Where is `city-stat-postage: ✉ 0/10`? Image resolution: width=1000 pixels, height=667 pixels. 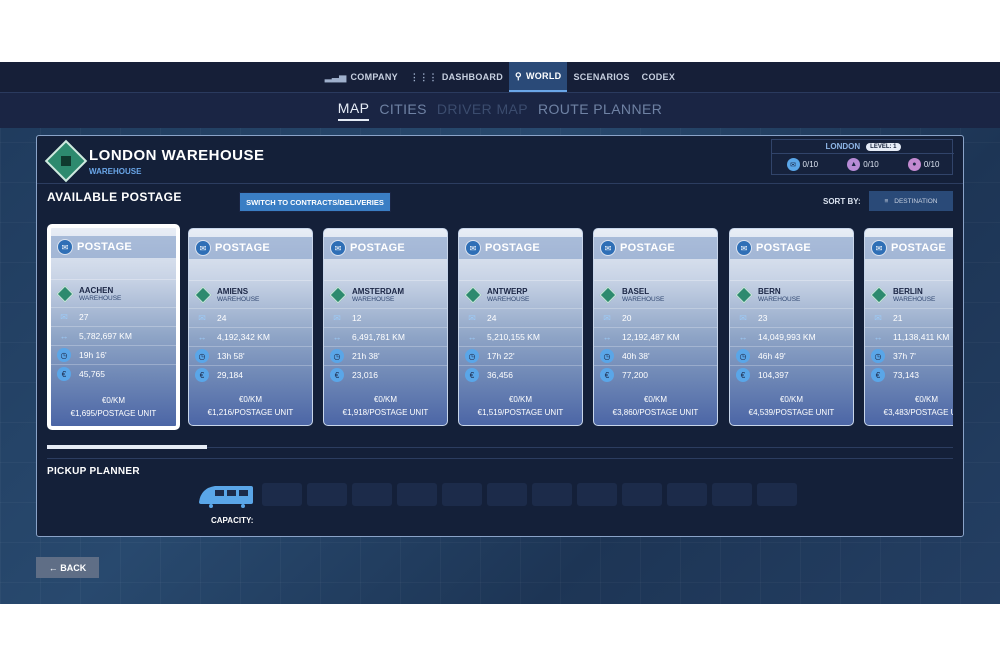
city-stat-postage: ✉ 0/10 is located at coordinates (802, 164).